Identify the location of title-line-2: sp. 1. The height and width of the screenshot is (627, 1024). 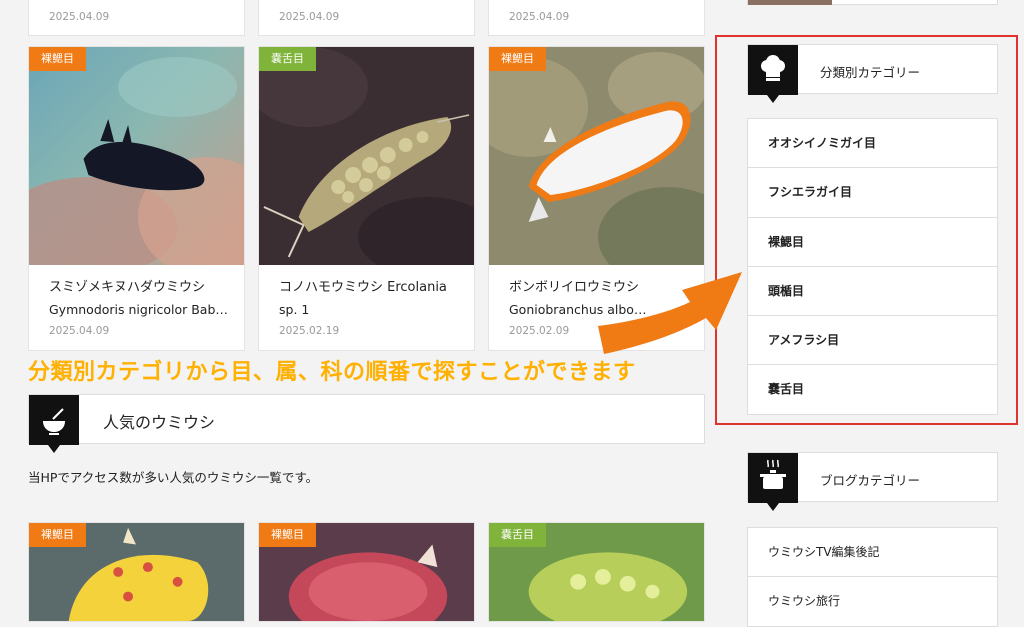
(294, 309).